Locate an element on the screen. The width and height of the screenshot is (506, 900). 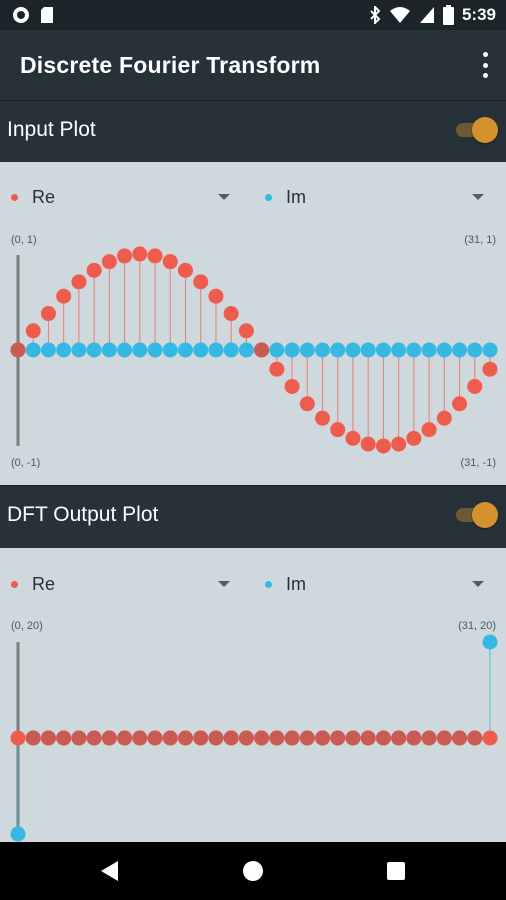
dft-output-toggle is located at coordinates (477, 515).